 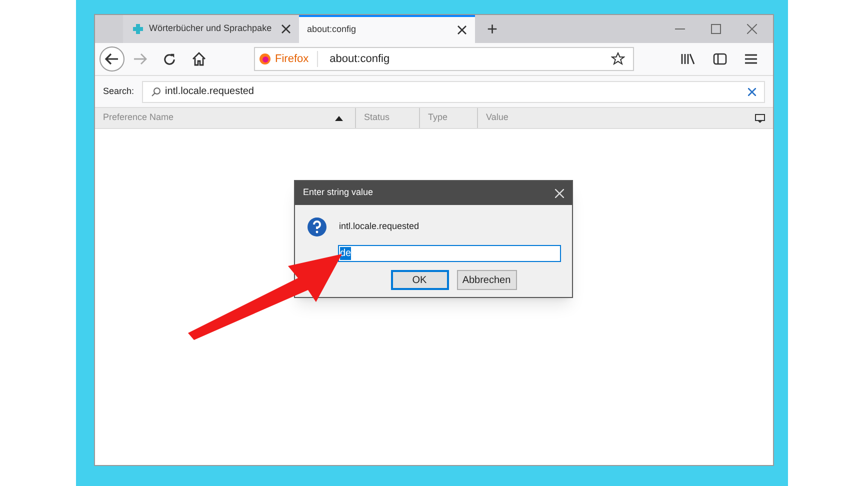 I want to click on tab-title: about:config, so click(x=332, y=29).